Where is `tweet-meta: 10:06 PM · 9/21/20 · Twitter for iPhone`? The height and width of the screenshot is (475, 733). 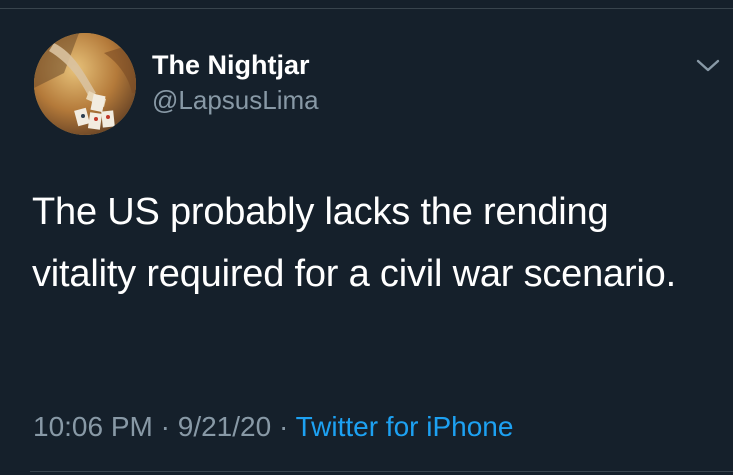
tweet-meta: 10:06 PM · 9/21/20 · Twitter for iPhone is located at coordinates (273, 427).